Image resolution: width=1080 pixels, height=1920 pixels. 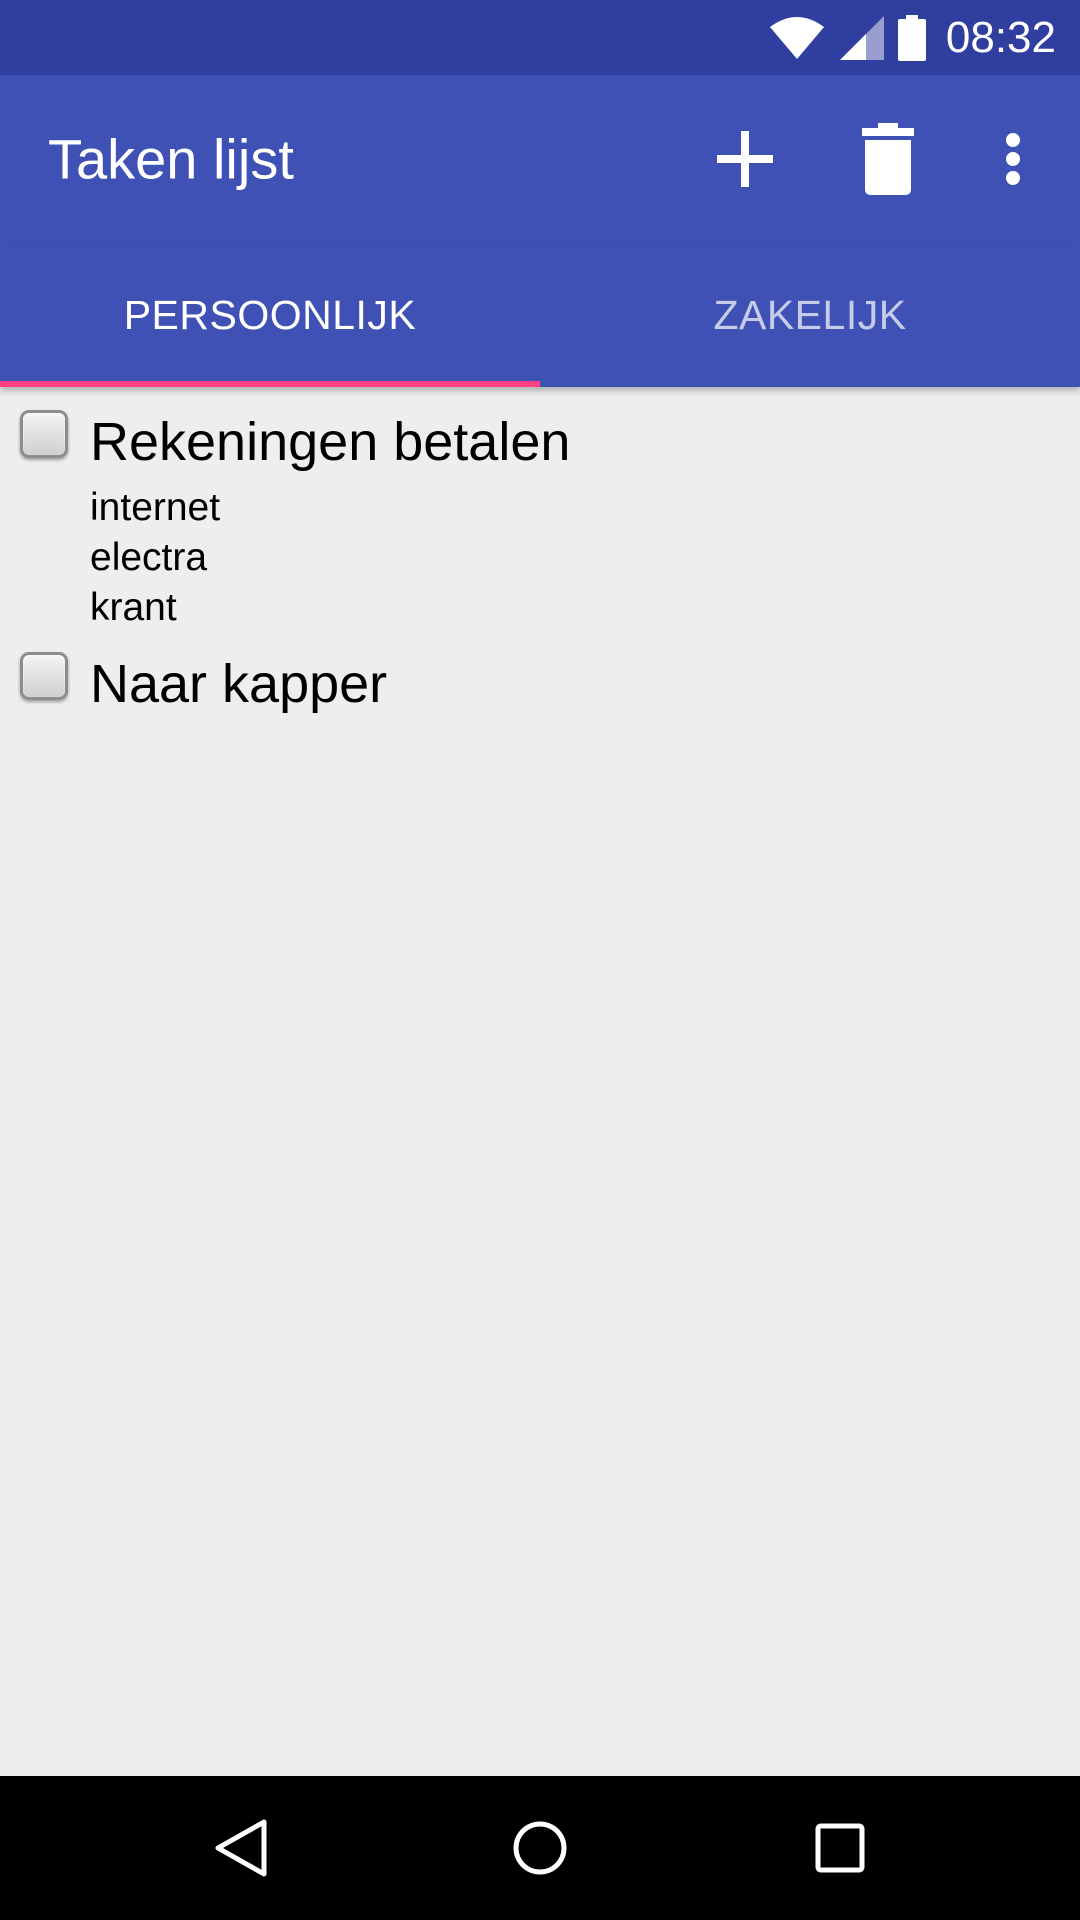 I want to click on more-options-button, so click(x=1013, y=159).